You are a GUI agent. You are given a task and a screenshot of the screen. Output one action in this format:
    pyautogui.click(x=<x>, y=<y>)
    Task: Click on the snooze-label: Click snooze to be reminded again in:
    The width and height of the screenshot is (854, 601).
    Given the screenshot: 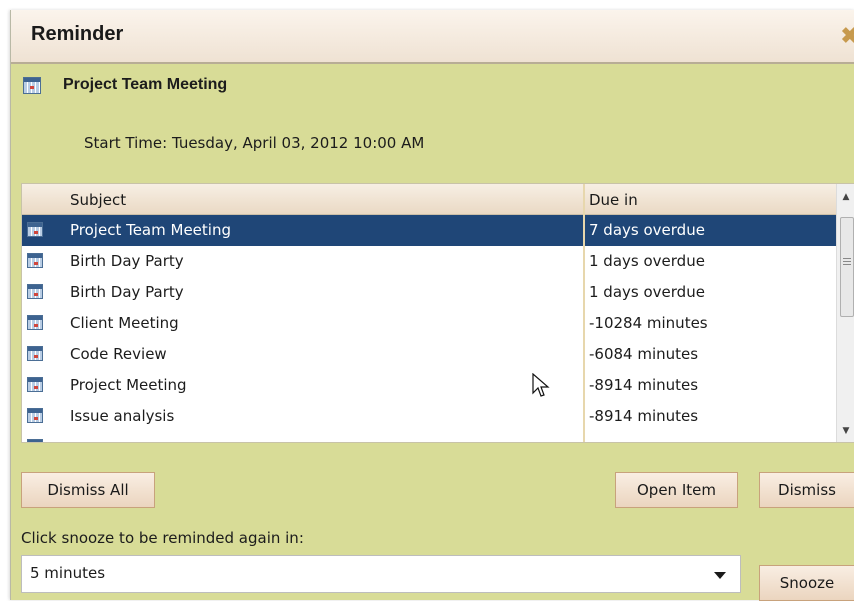 What is the action you would take?
    pyautogui.click(x=162, y=538)
    